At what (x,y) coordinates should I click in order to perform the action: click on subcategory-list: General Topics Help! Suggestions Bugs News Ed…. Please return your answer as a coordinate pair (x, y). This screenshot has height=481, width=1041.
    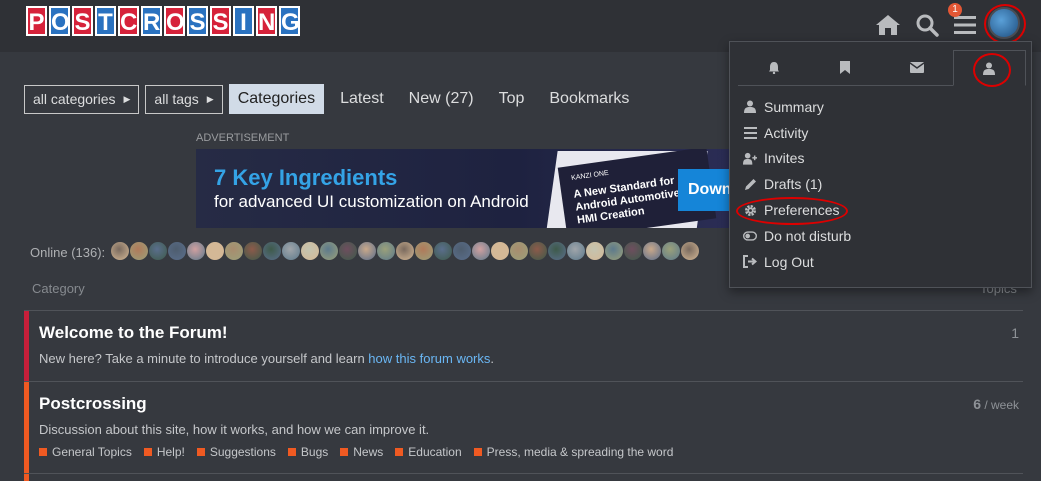
    Looking at the image, I should click on (362, 452).